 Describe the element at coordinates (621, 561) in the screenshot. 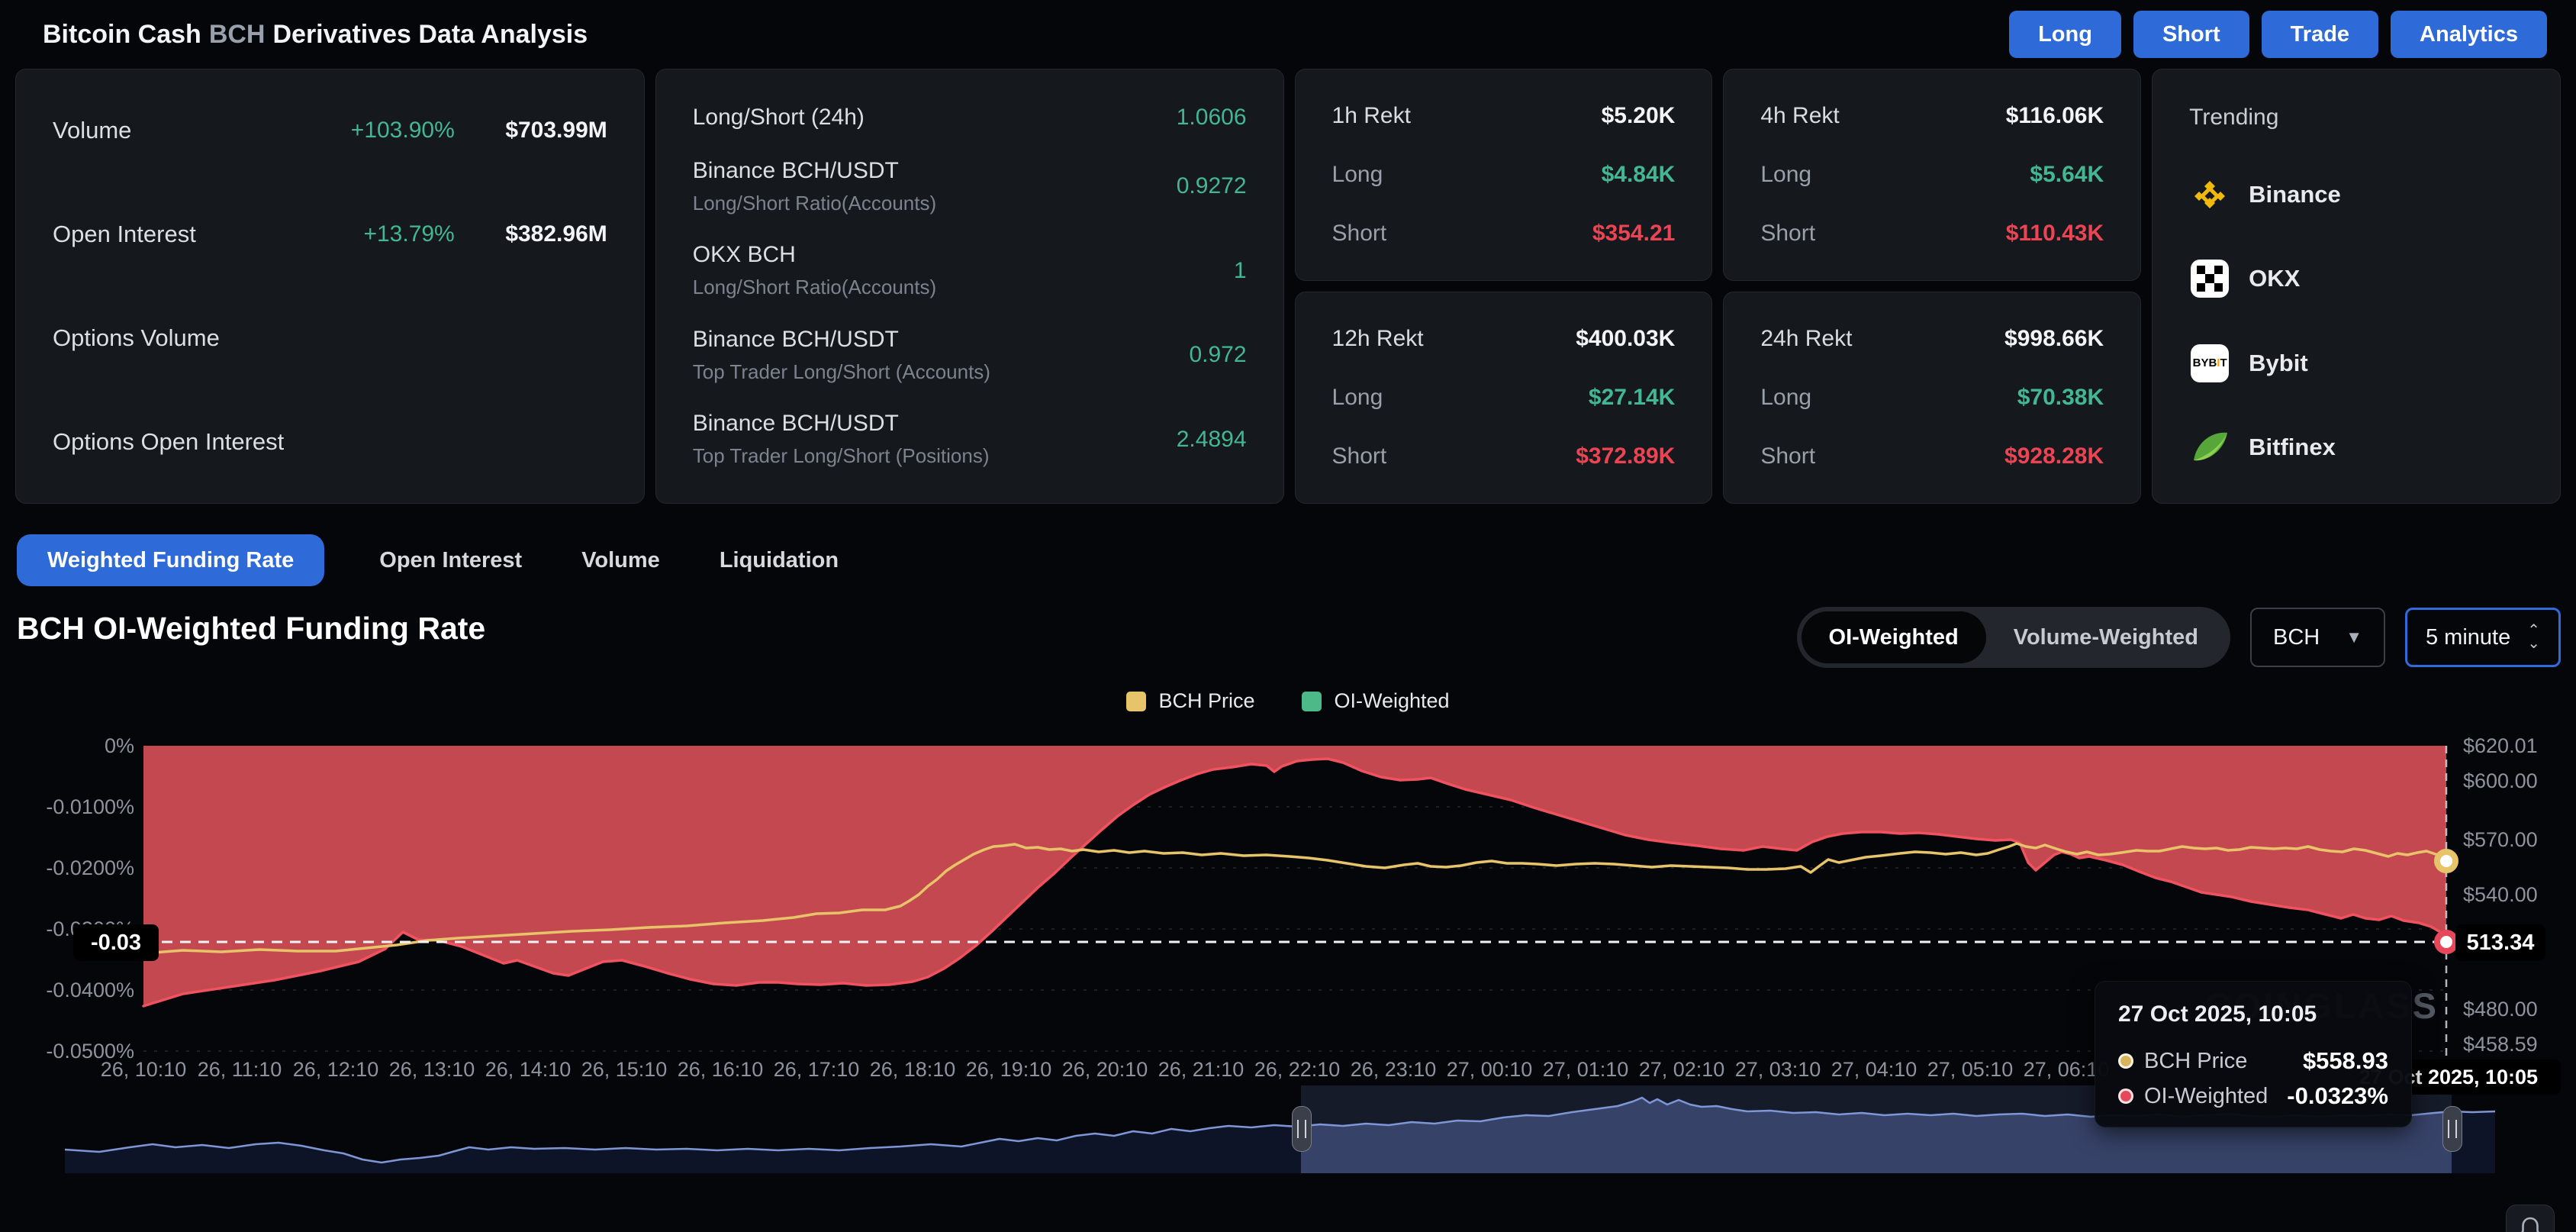

I see `tab-volume: Volume` at that location.